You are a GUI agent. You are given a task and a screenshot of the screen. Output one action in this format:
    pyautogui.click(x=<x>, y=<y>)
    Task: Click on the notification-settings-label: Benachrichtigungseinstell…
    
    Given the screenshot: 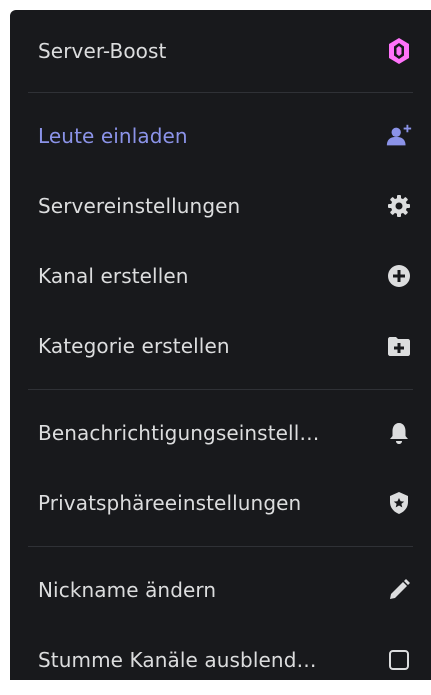 What is the action you would take?
    pyautogui.click(x=179, y=433)
    